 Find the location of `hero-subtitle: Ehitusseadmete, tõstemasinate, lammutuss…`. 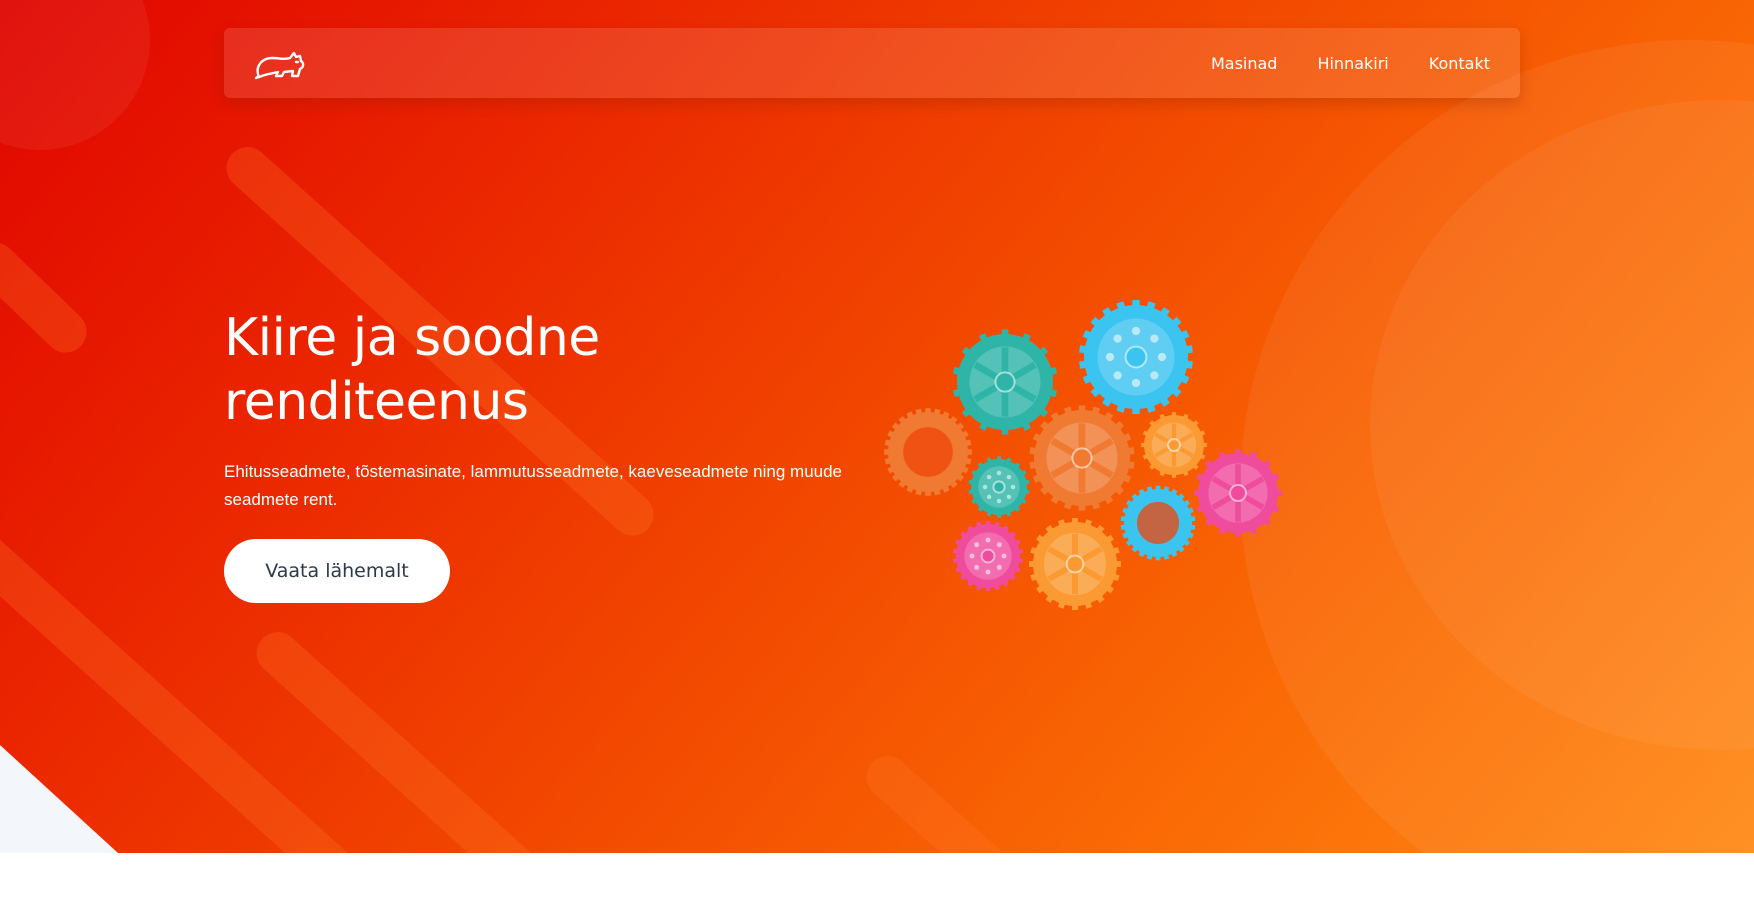

hero-subtitle: Ehitusseadmete, tõstemasinate, lammutuss… is located at coordinates (533, 485).